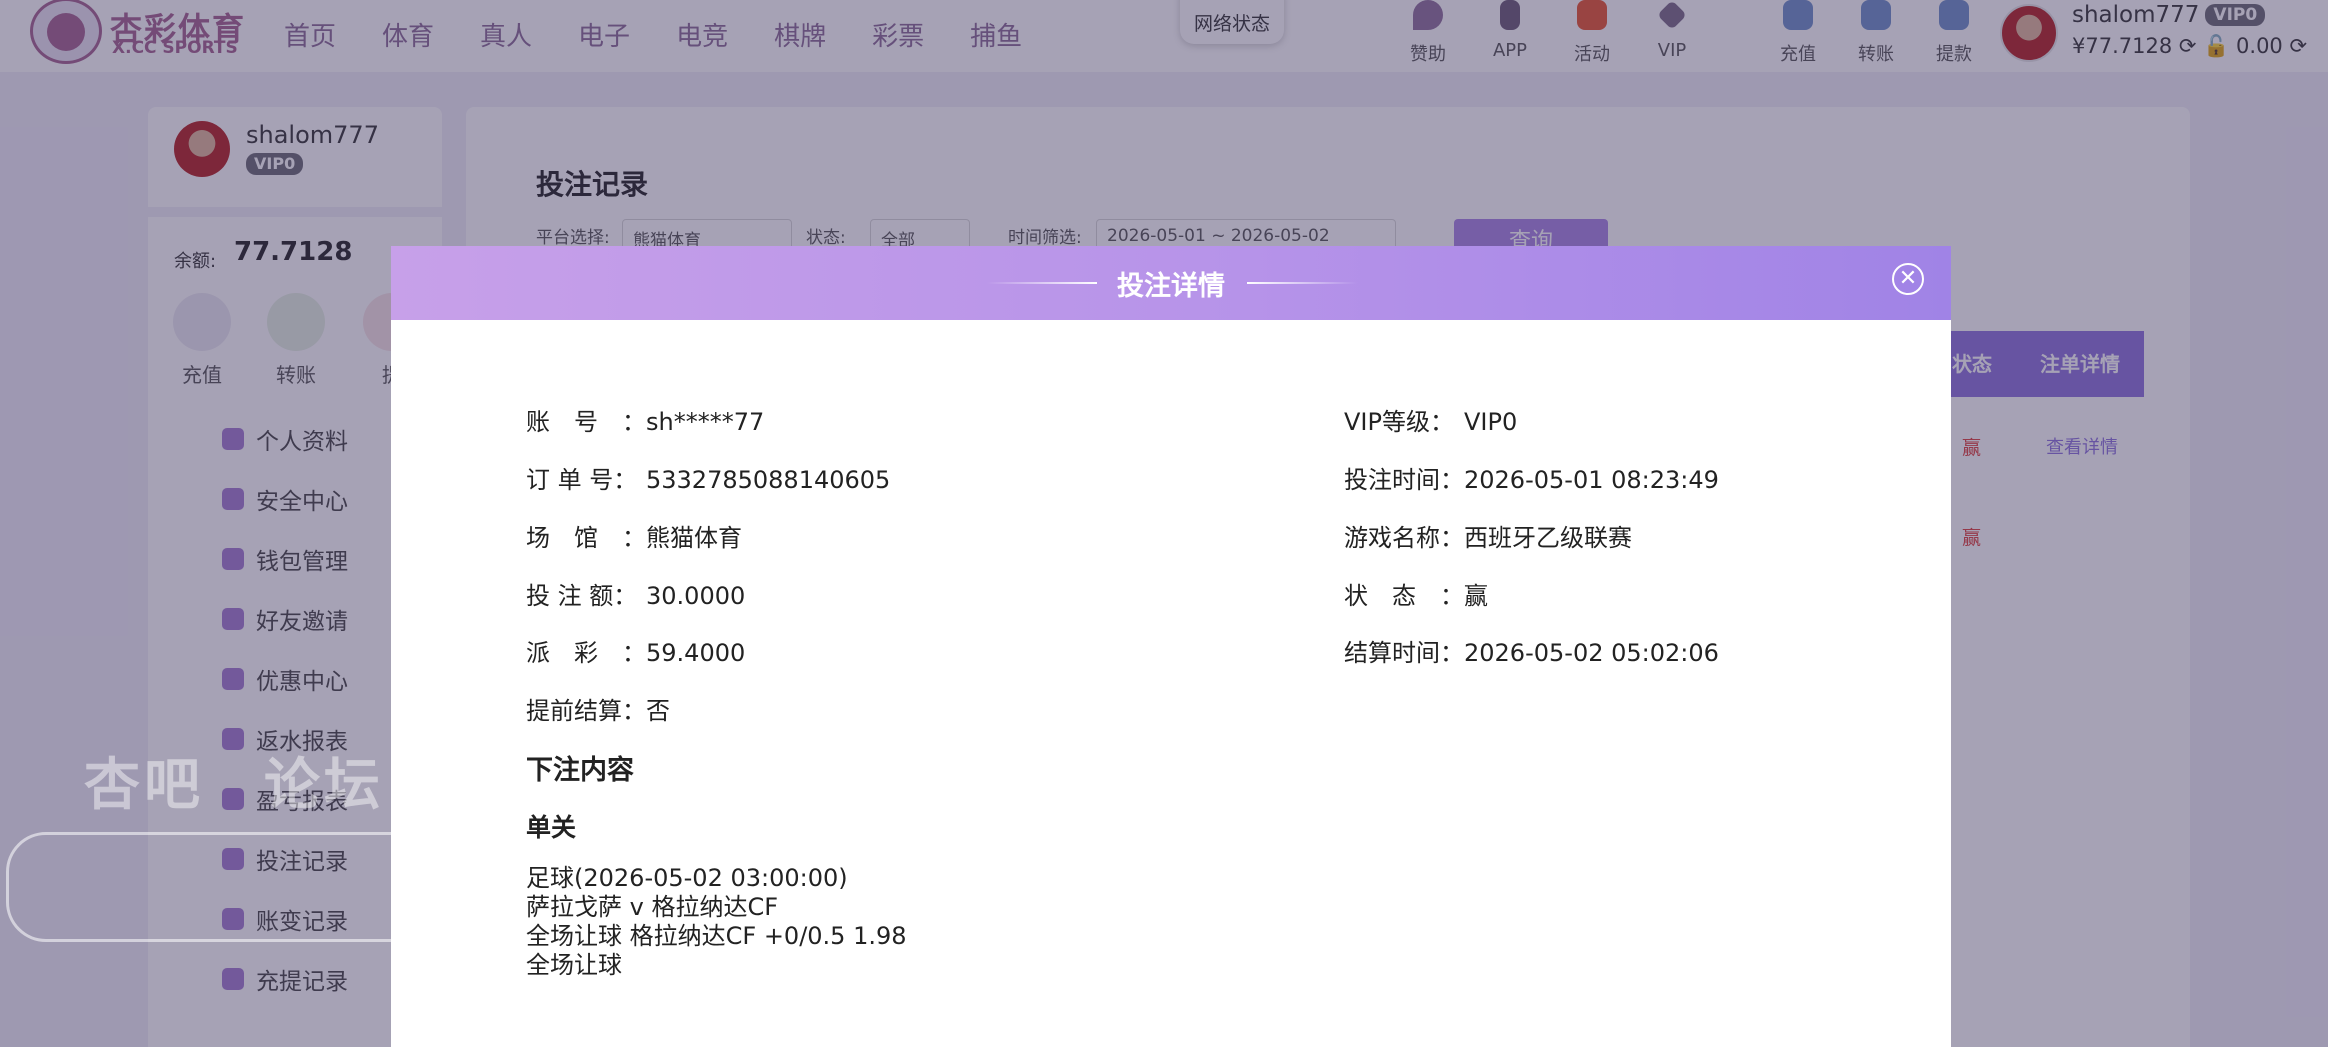  What do you see at coordinates (1171, 286) in the screenshot?
I see `modal-title: 投注详情` at bounding box center [1171, 286].